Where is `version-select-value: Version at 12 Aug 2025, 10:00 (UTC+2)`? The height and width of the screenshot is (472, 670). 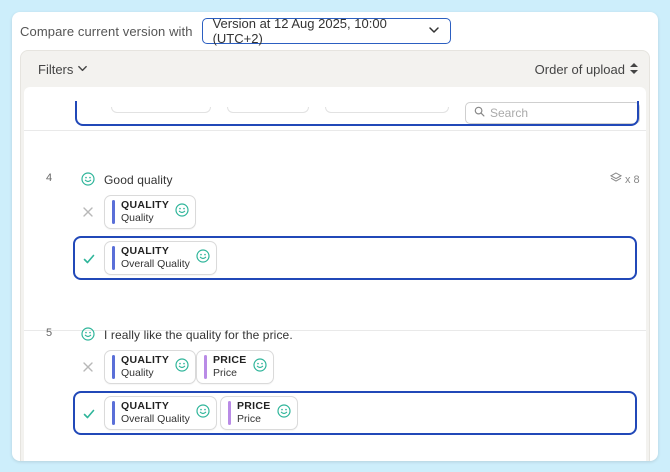
version-select-value: Version at 12 Aug 2025, 10:00 (UTC+2) is located at coordinates (299, 31).